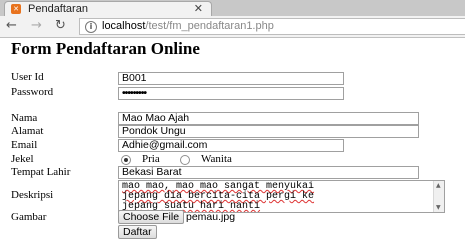 The width and height of the screenshot is (465, 244). What do you see at coordinates (438, 207) in the screenshot?
I see `scroll-down-icon: ▼` at bounding box center [438, 207].